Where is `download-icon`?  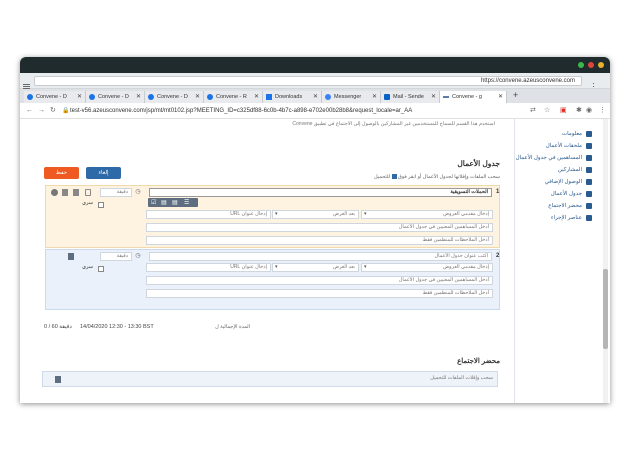
download-icon is located at coordinates (269, 97).